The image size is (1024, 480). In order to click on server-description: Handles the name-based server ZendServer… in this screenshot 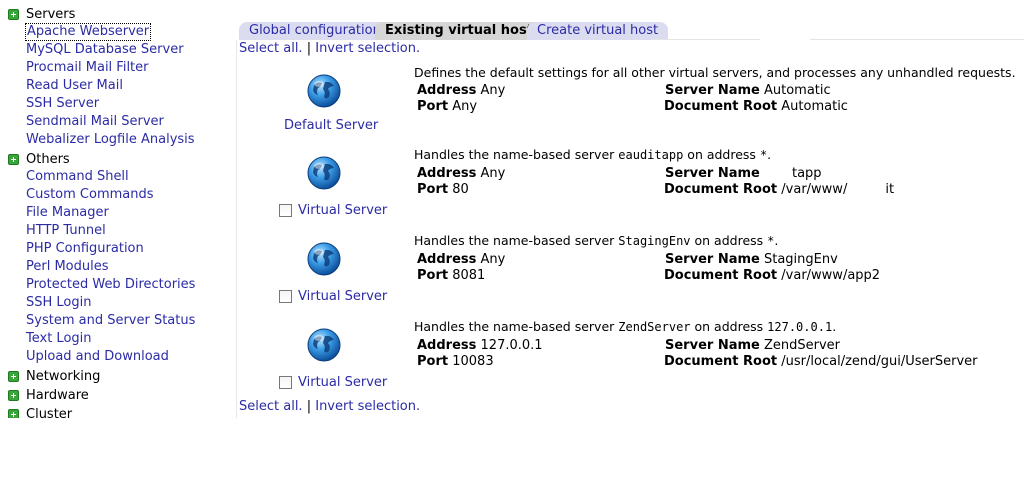, I will do `click(625, 327)`.